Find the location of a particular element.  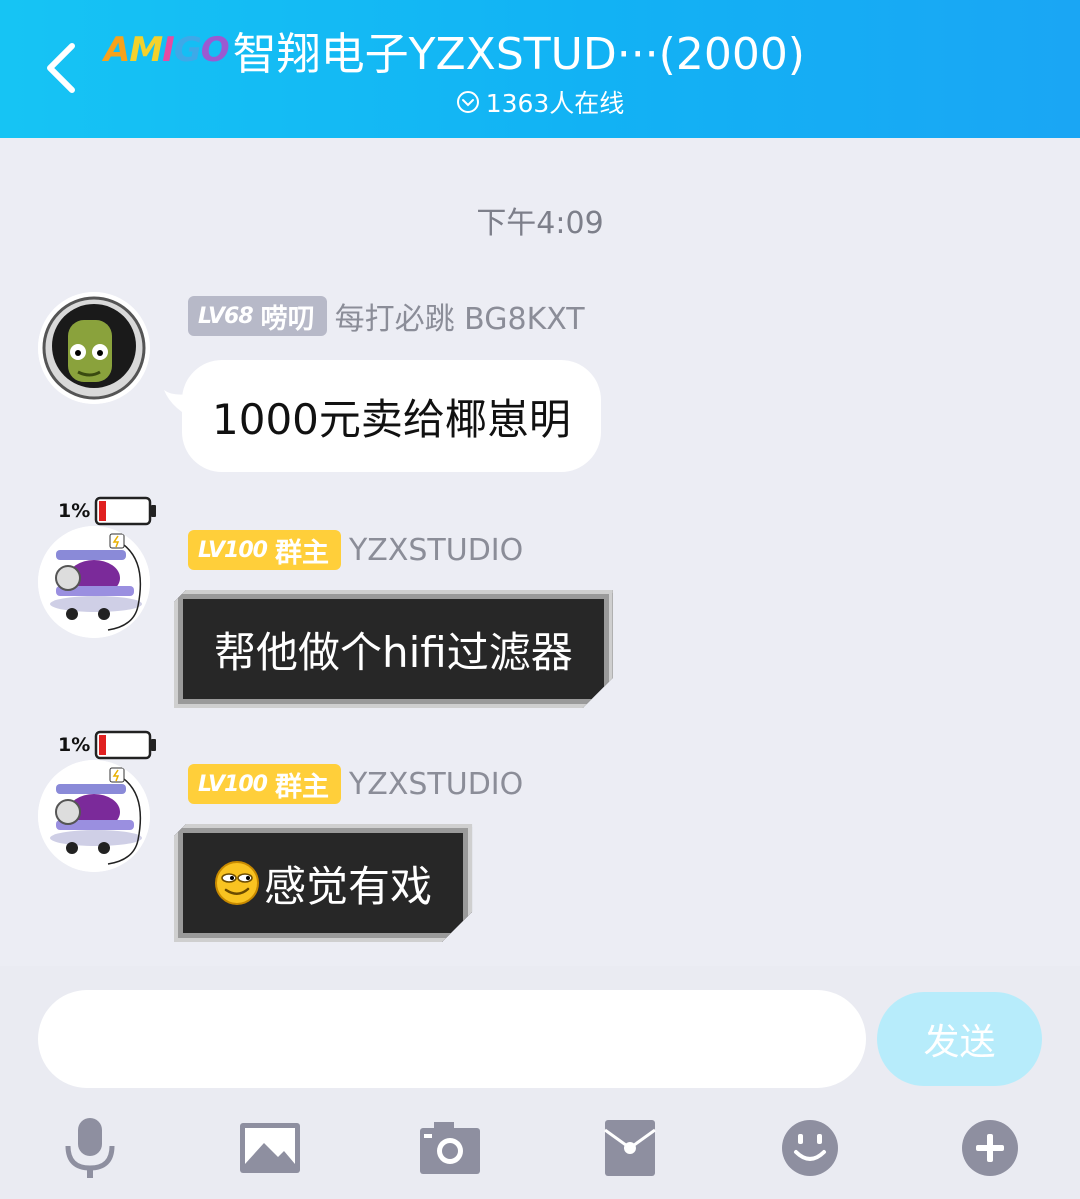

chat-header: A M I G O 智翔电子YZXSTUD···(2000) 1363人在线 is located at coordinates (540, 69).